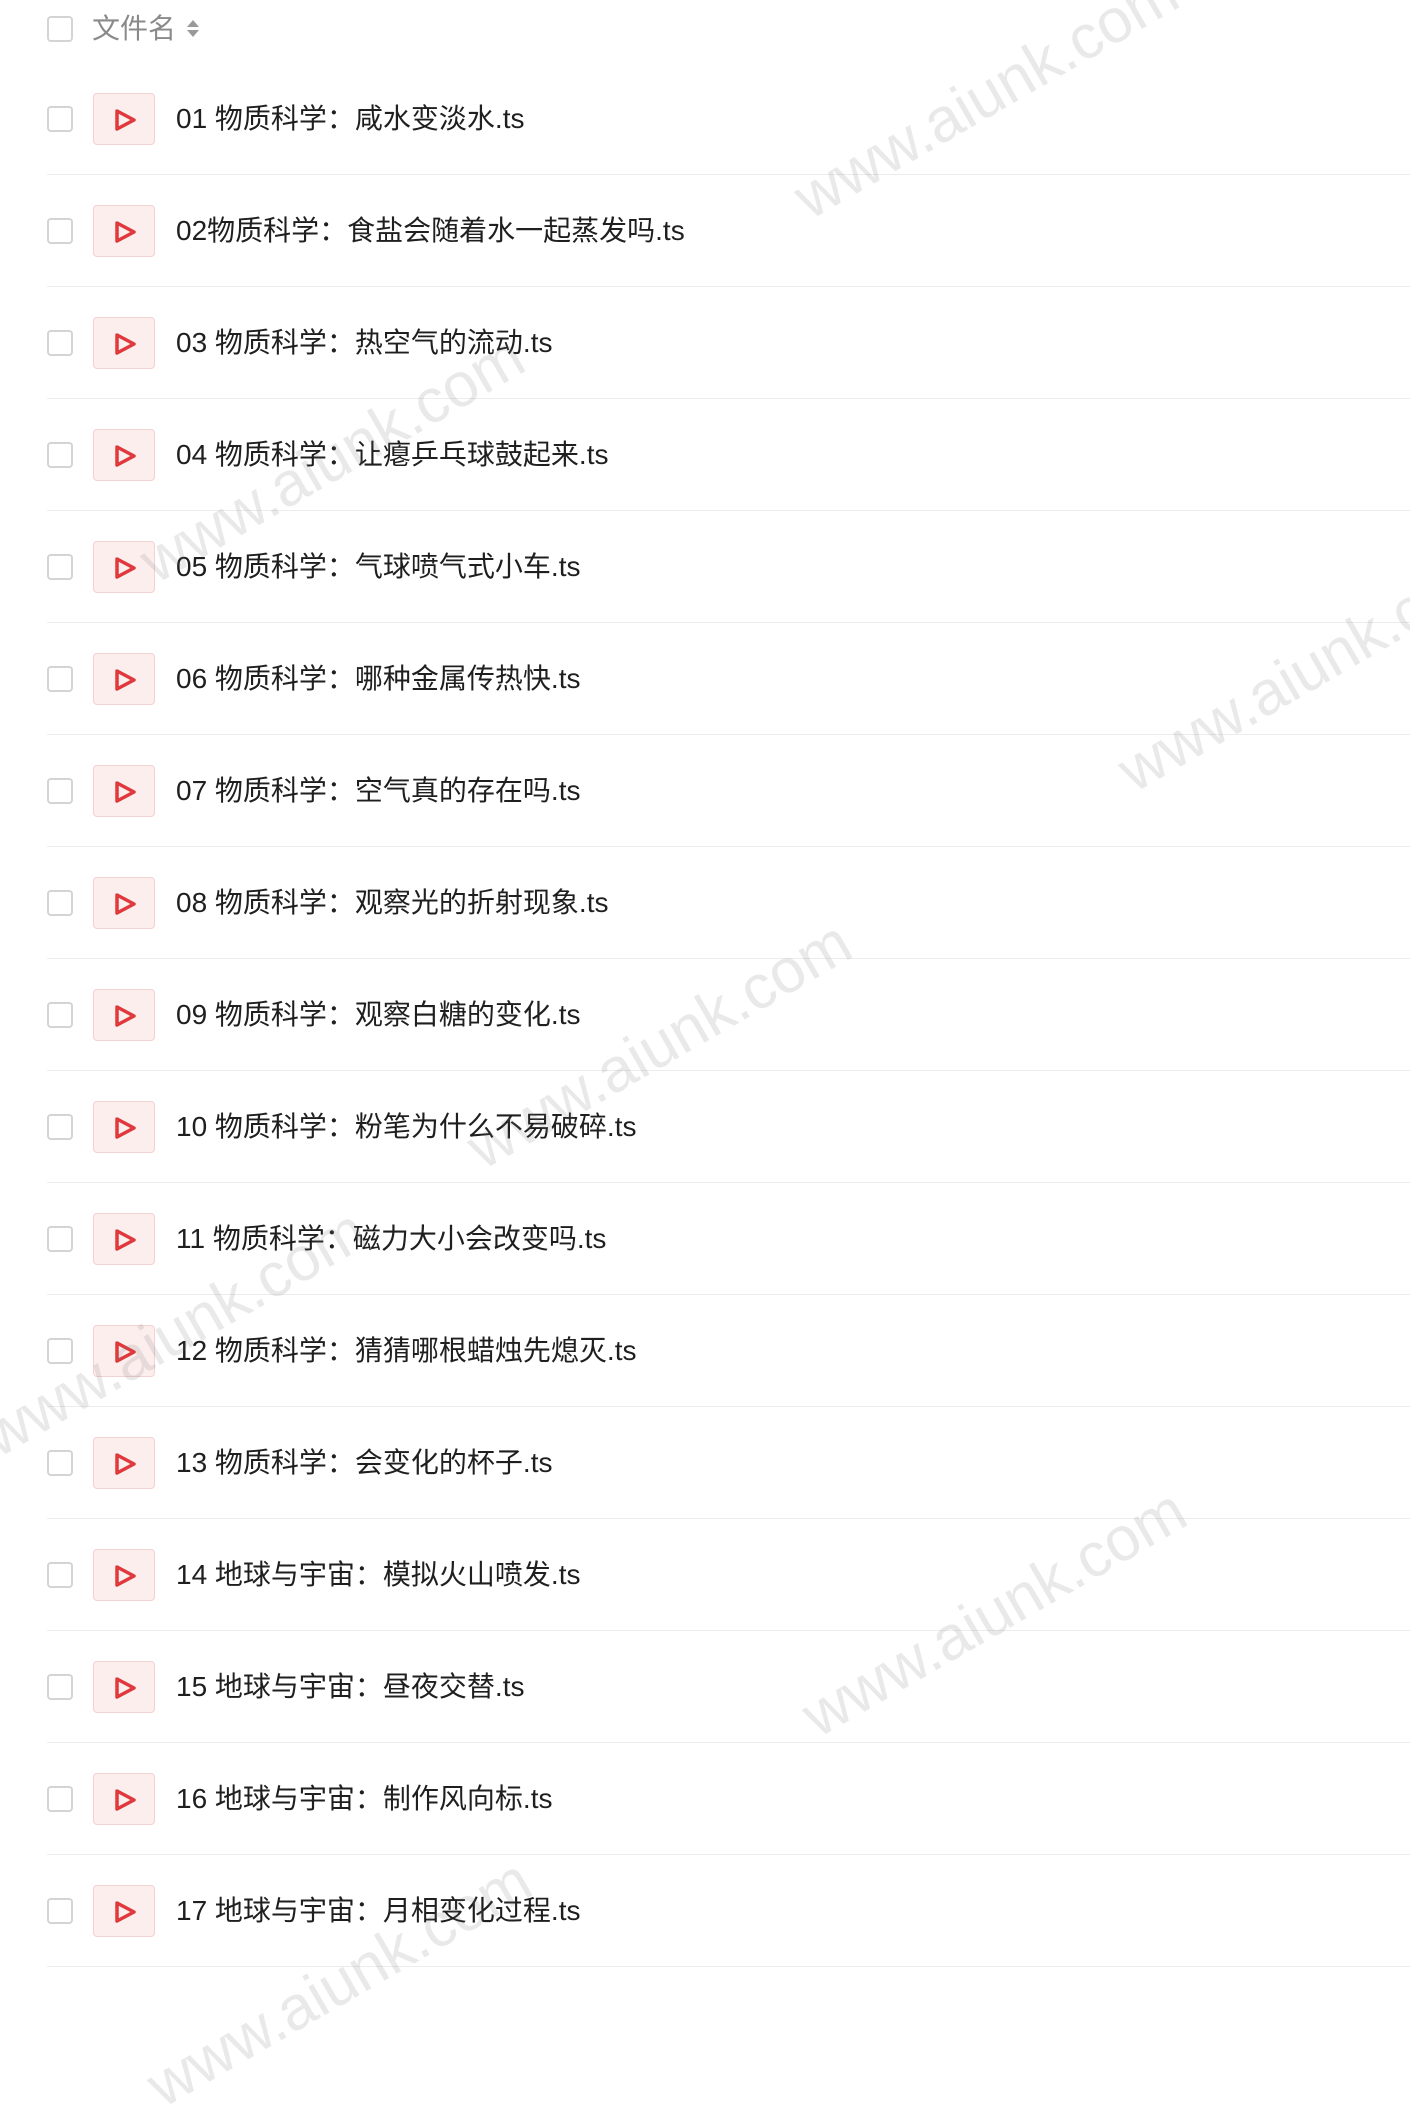 The image size is (1410, 2122). I want to click on file-name: 15 地球与宇宙：昼夜交替.ts, so click(350, 1687).